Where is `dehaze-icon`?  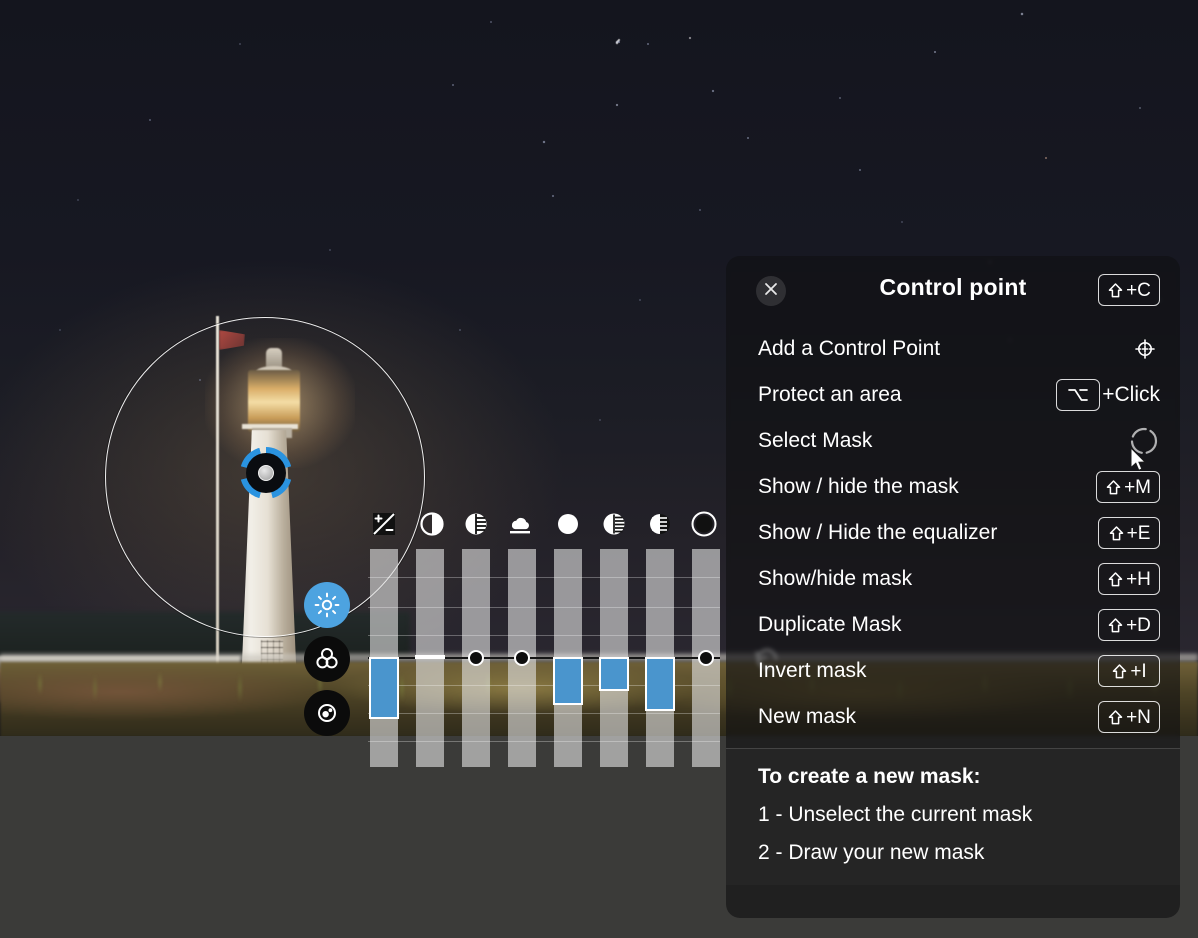
dehaze-icon is located at coordinates (520, 524).